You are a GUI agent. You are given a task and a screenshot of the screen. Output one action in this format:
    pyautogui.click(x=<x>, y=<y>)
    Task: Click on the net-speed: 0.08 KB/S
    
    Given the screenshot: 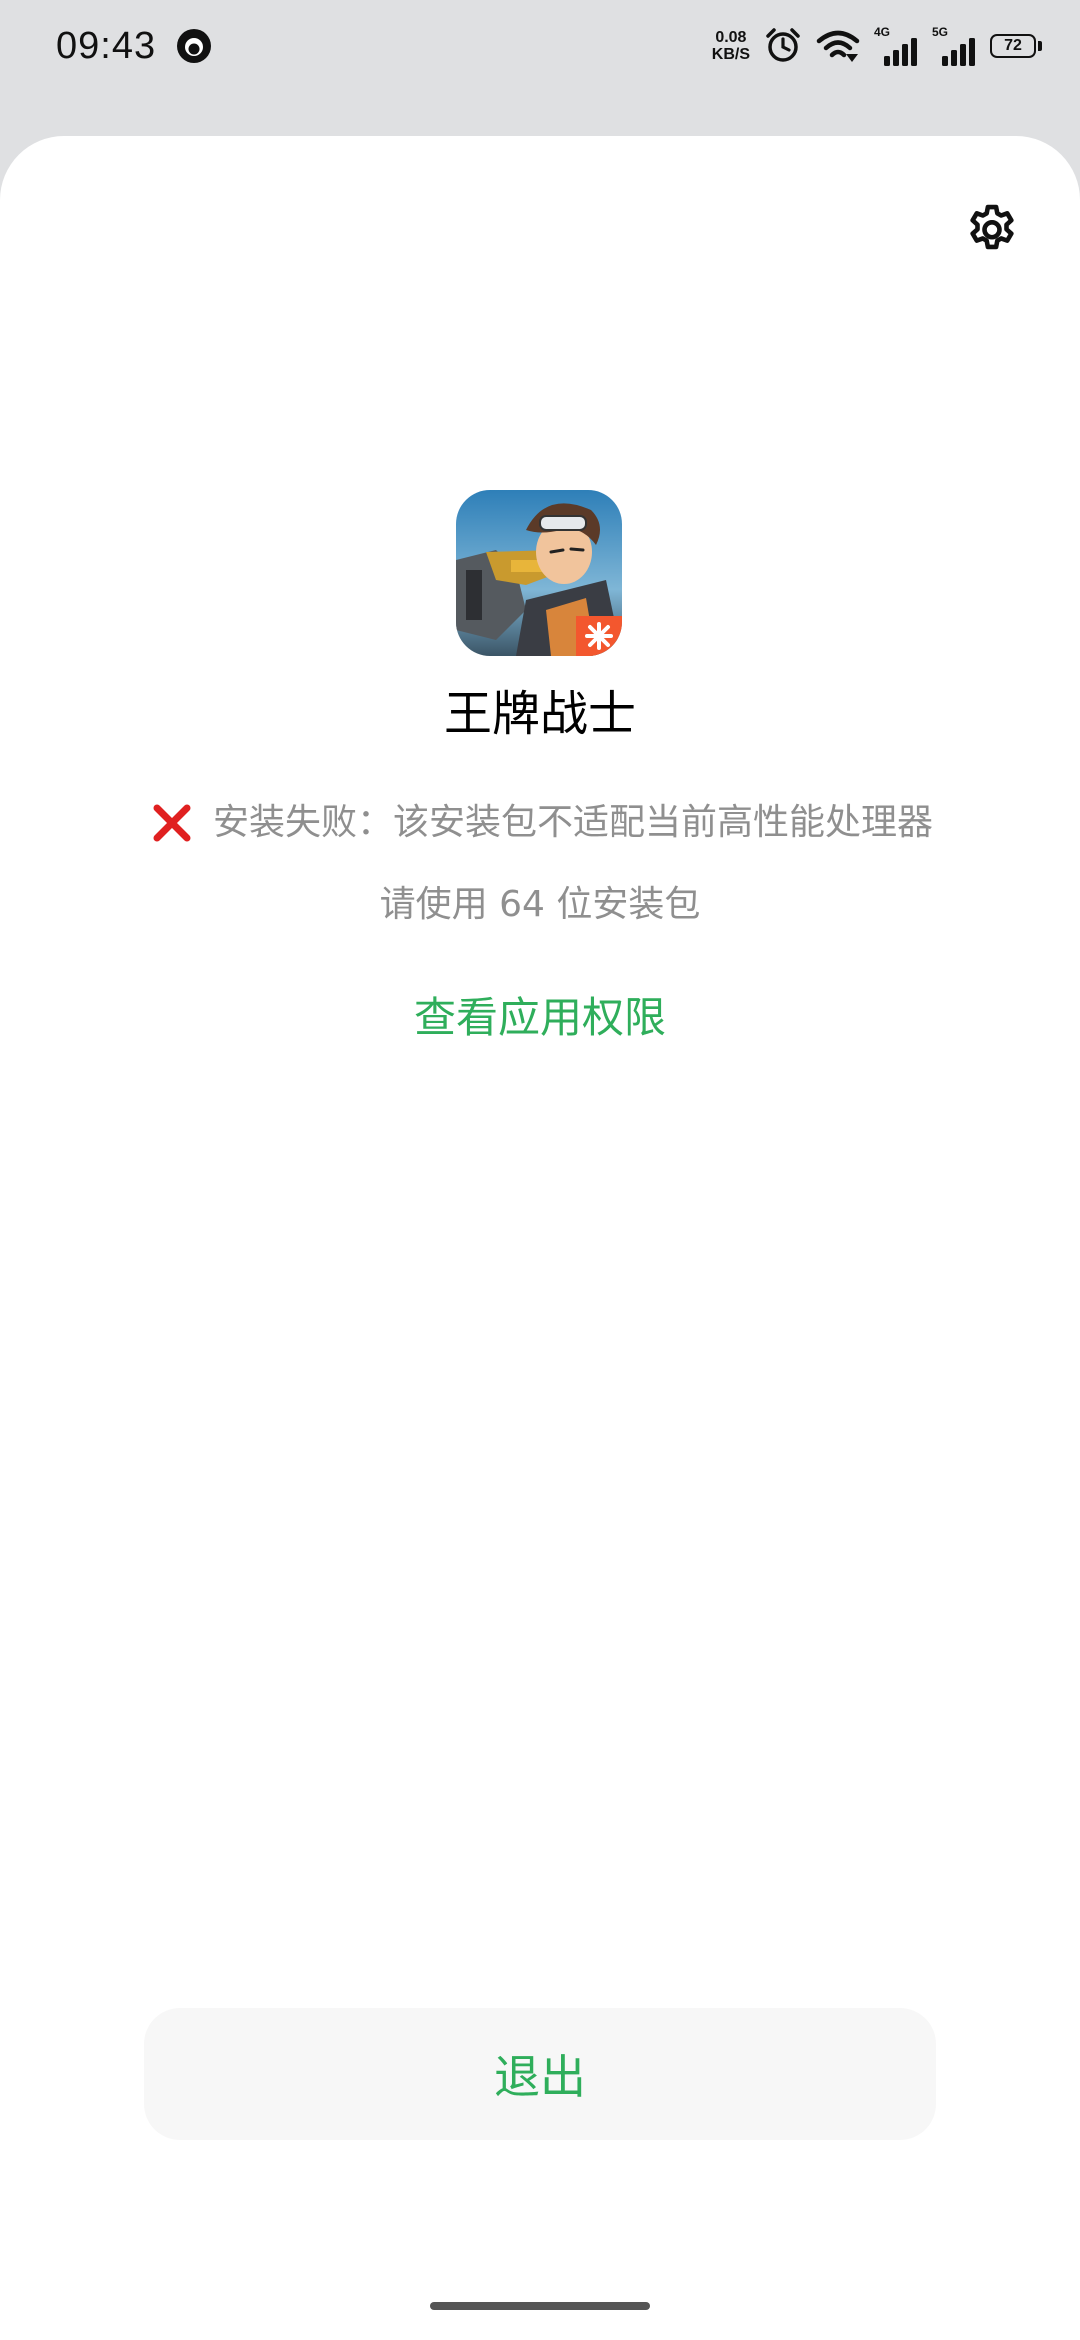 What is the action you would take?
    pyautogui.click(x=731, y=46)
    